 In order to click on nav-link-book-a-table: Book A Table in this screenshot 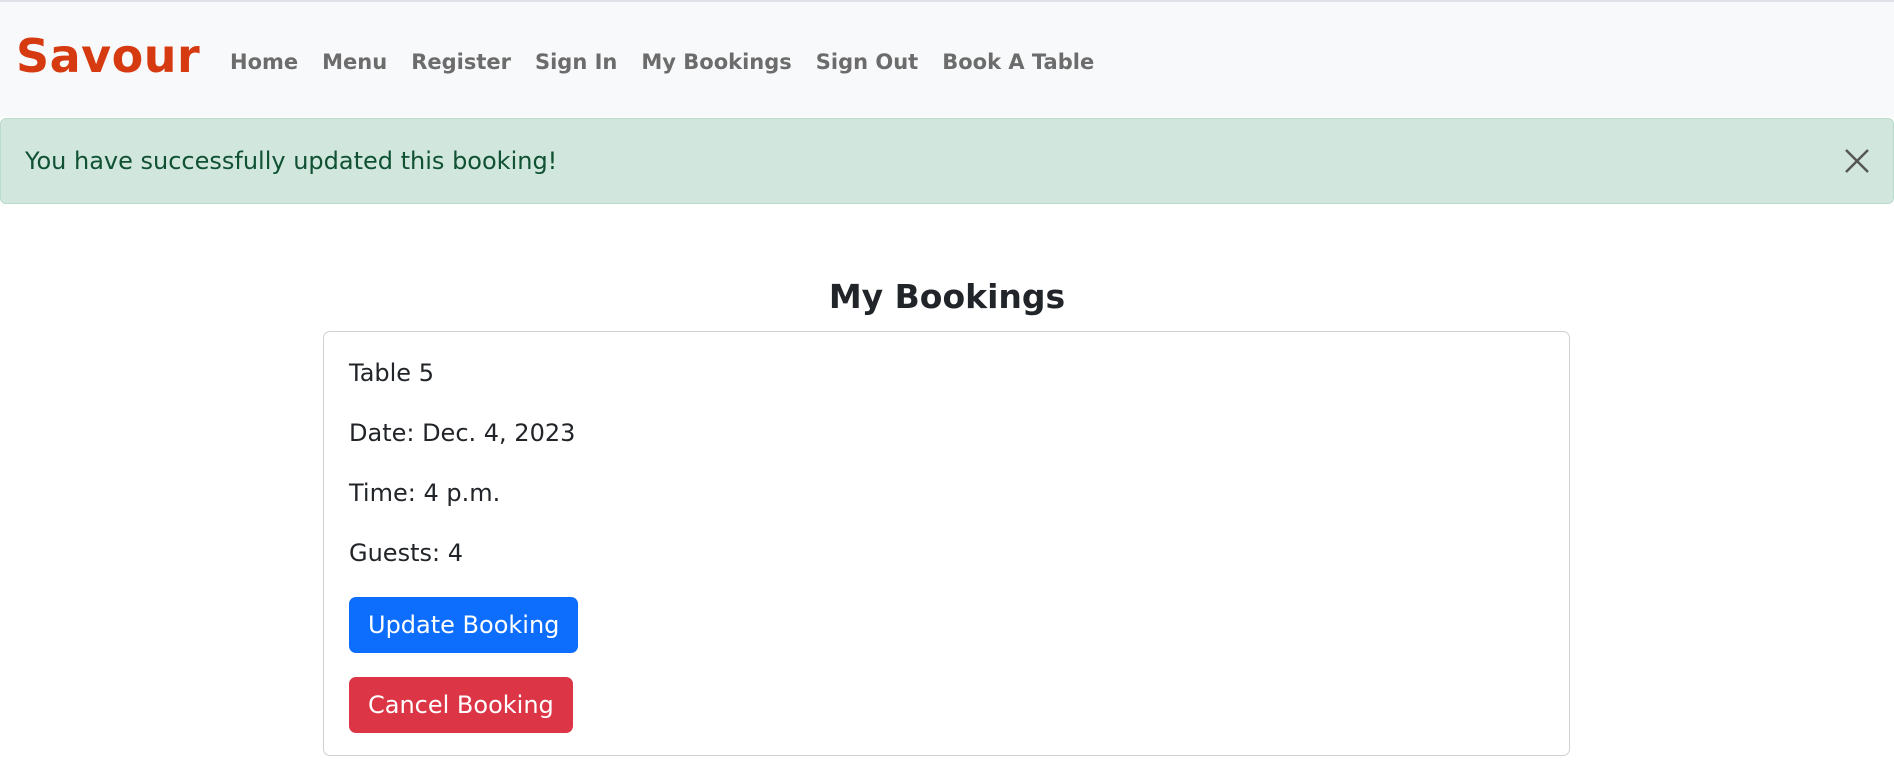, I will do `click(1018, 62)`.